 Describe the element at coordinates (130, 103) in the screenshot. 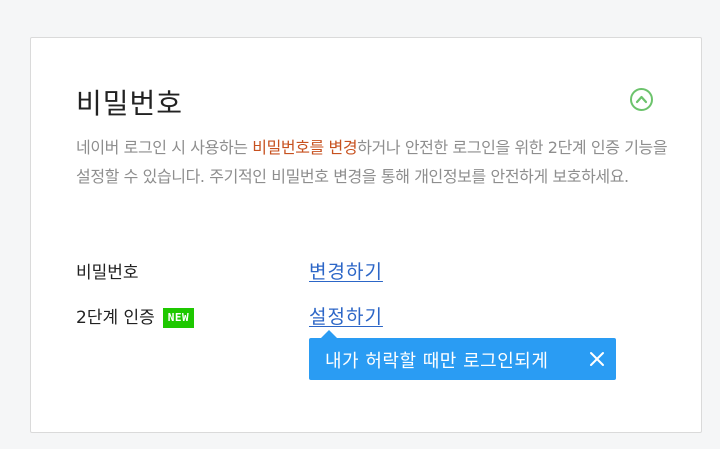

I see `section-title: 비밀번호` at that location.